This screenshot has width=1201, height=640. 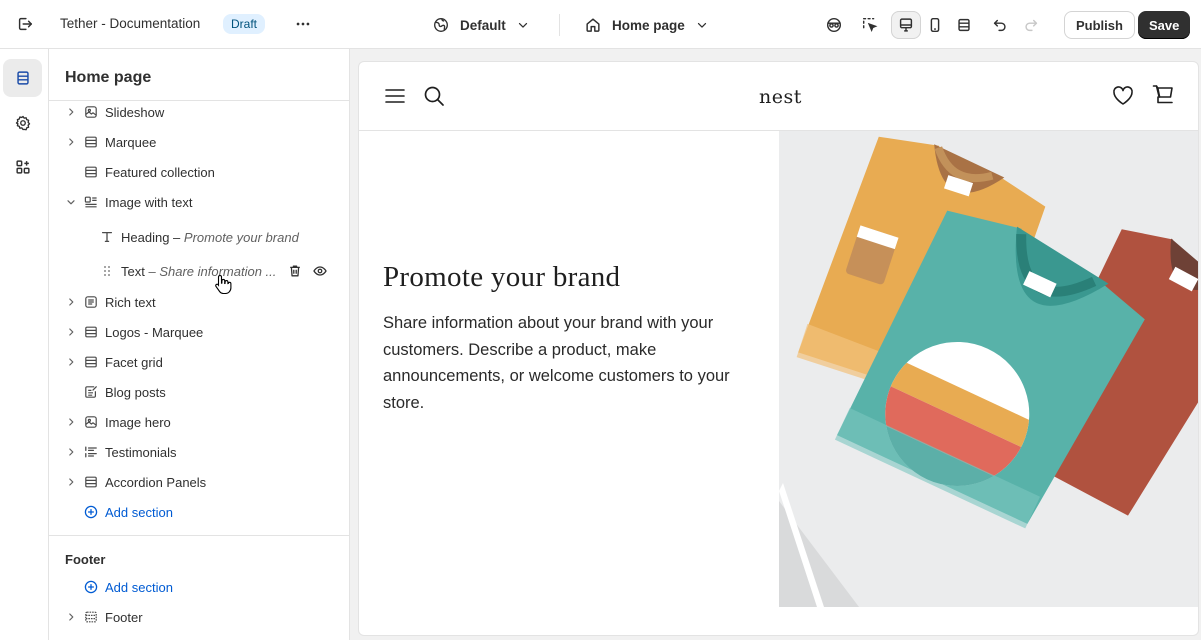 What do you see at coordinates (133, 271) in the screenshot?
I see `block-name: Text` at bounding box center [133, 271].